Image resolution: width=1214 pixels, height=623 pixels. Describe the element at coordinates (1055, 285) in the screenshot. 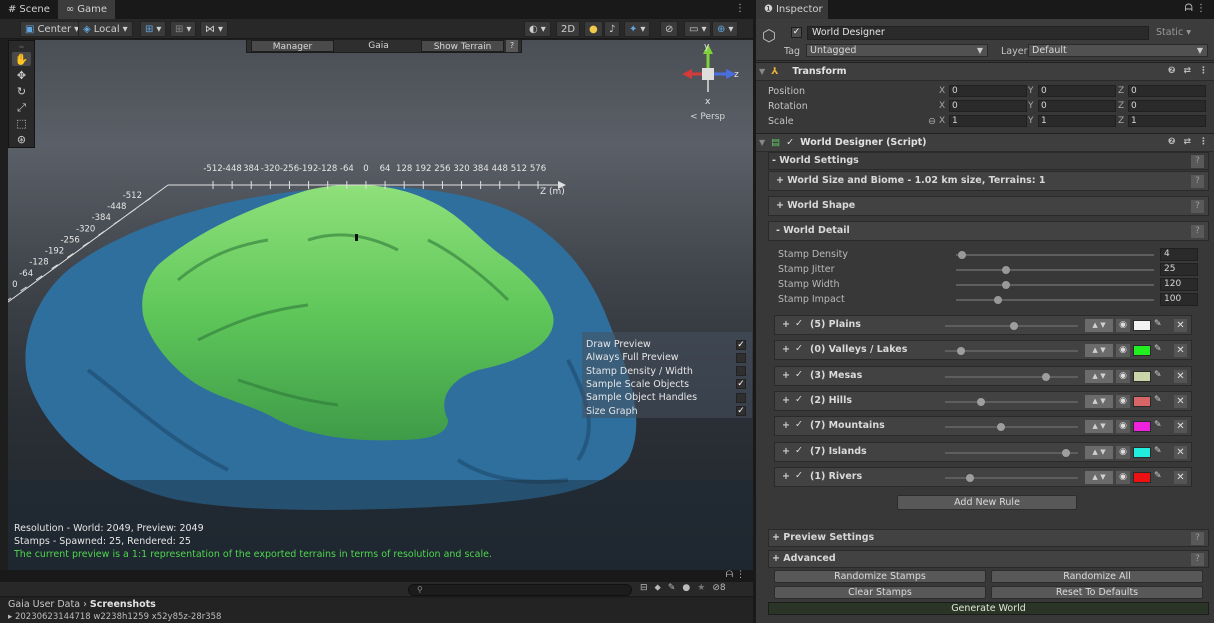

I see `detail-slider-track` at that location.